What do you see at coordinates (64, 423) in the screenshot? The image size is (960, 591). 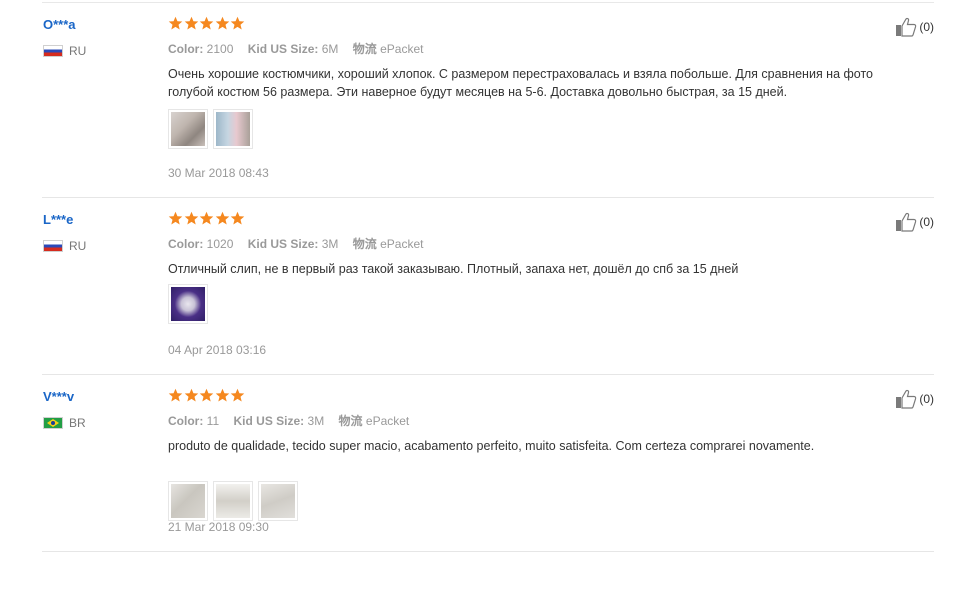 I see `country-info: BR` at bounding box center [64, 423].